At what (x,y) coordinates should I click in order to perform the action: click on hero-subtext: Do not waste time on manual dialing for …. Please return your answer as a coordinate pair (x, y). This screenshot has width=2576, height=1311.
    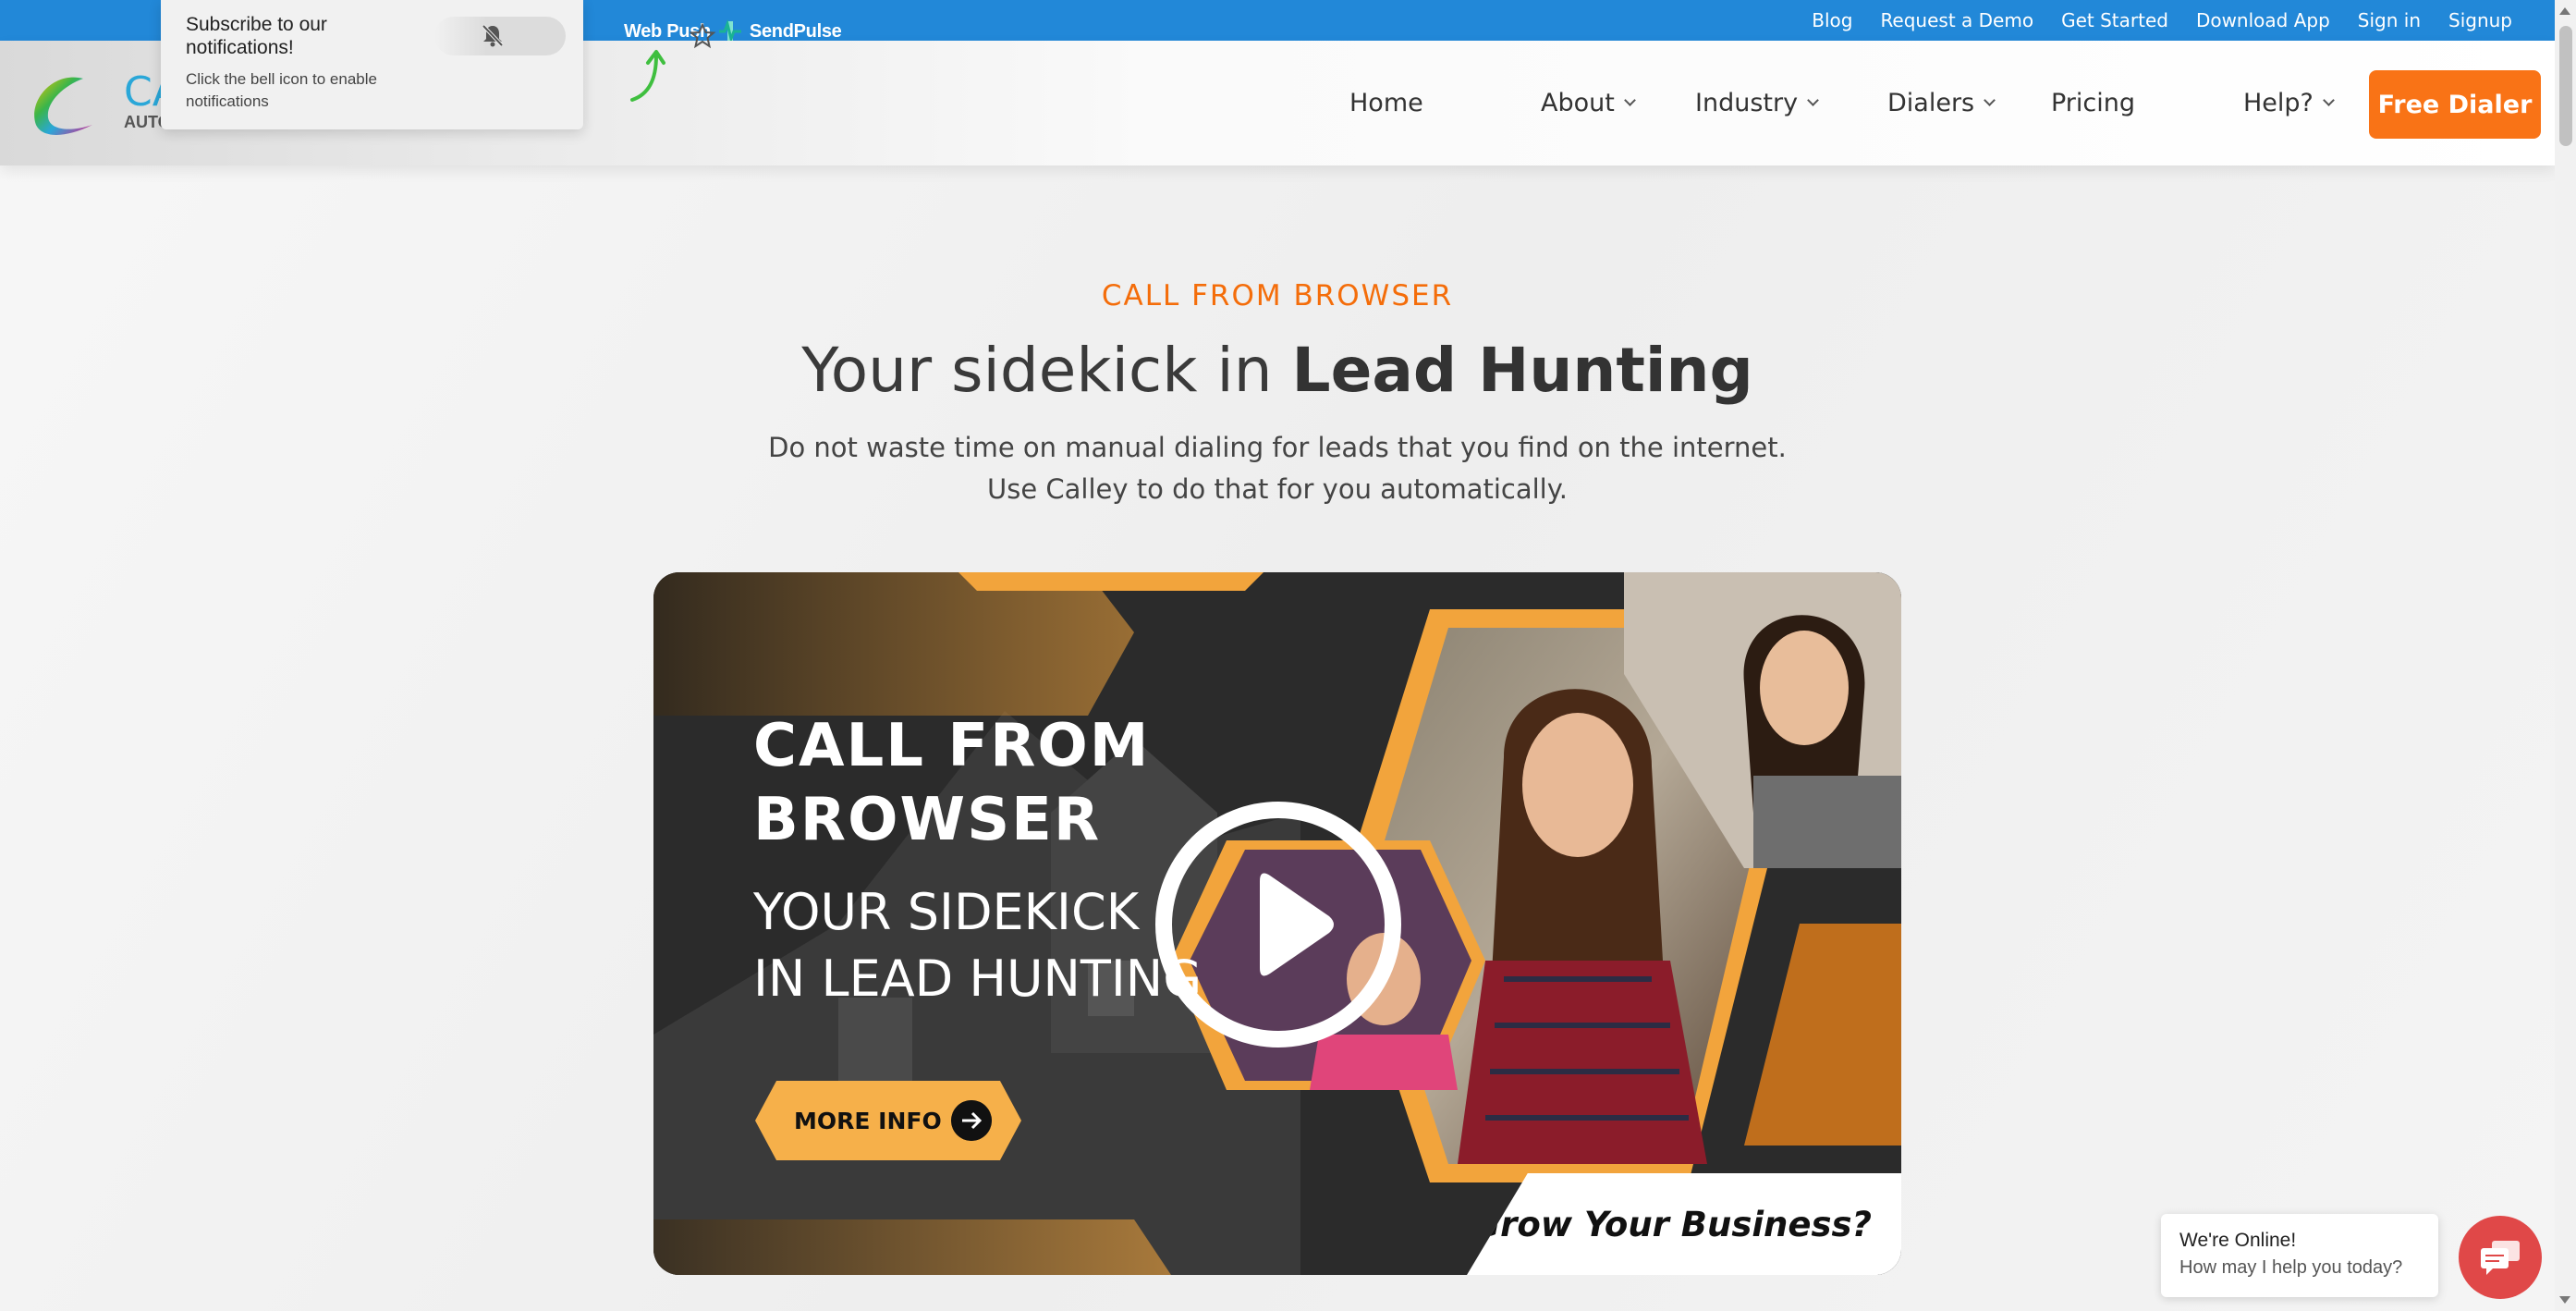
    Looking at the image, I should click on (1277, 469).